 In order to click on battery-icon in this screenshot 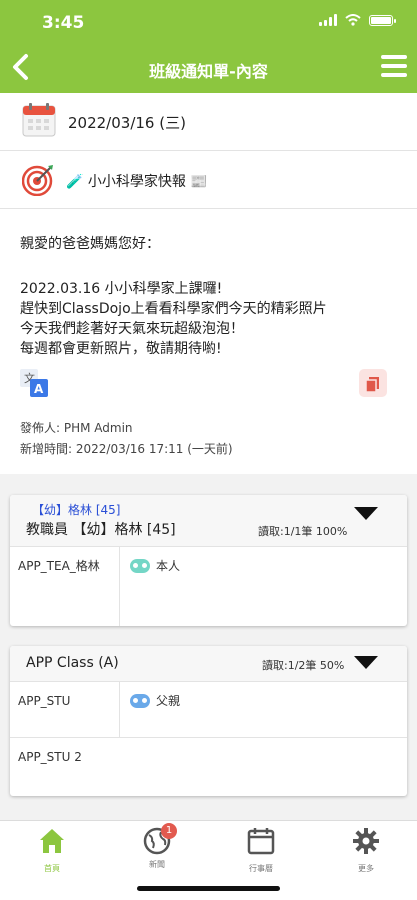, I will do `click(382, 20)`.